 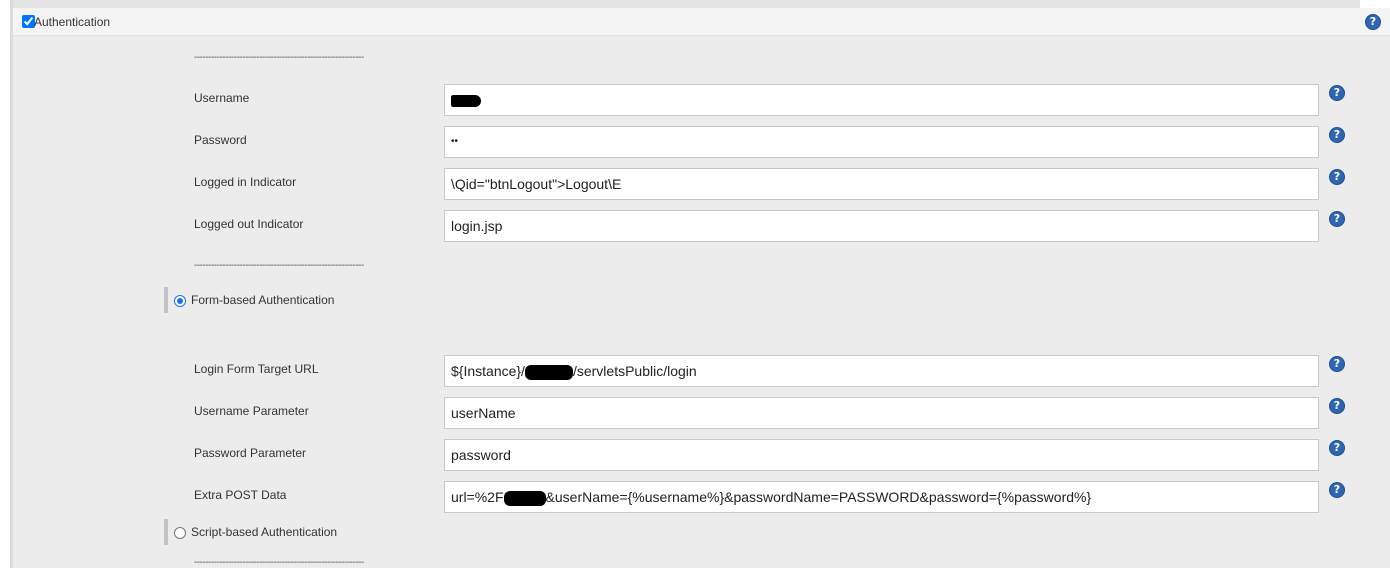 I want to click on password-parameter-label: Password Parameter, so click(x=250, y=453).